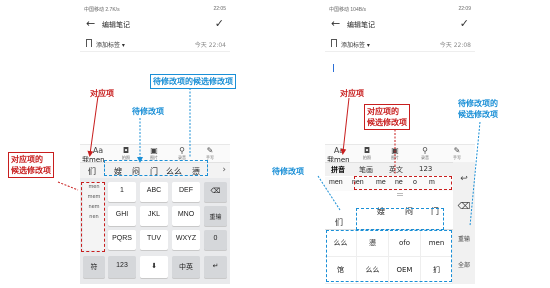  What do you see at coordinates (210, 150) in the screenshot?
I see `pen-icon: ✎` at bounding box center [210, 150].